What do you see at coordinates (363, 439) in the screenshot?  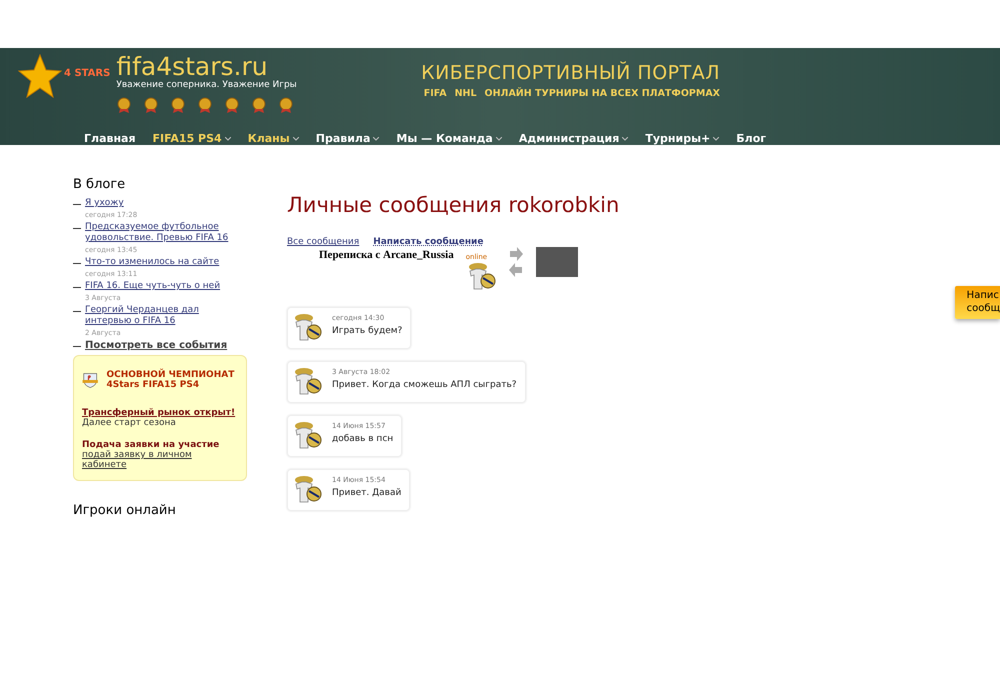 I see `message-text: добавь в псн` at bounding box center [363, 439].